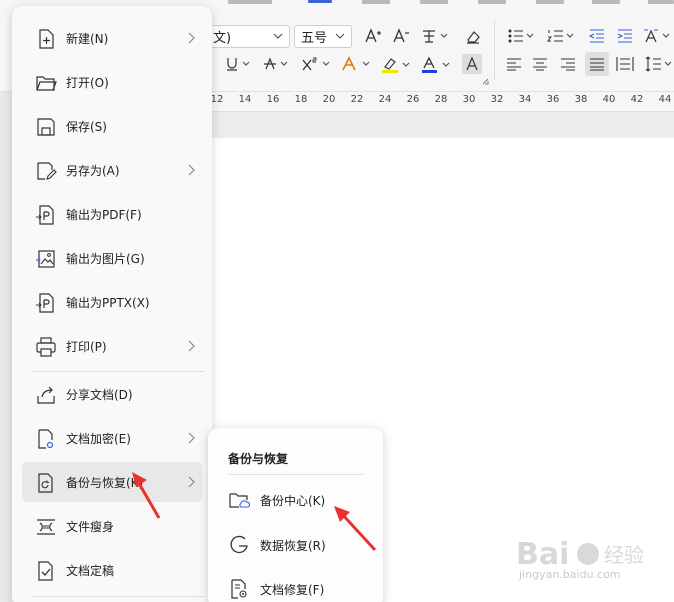 The width and height of the screenshot is (674, 602). I want to click on ruler-tick: 26, so click(413, 99).